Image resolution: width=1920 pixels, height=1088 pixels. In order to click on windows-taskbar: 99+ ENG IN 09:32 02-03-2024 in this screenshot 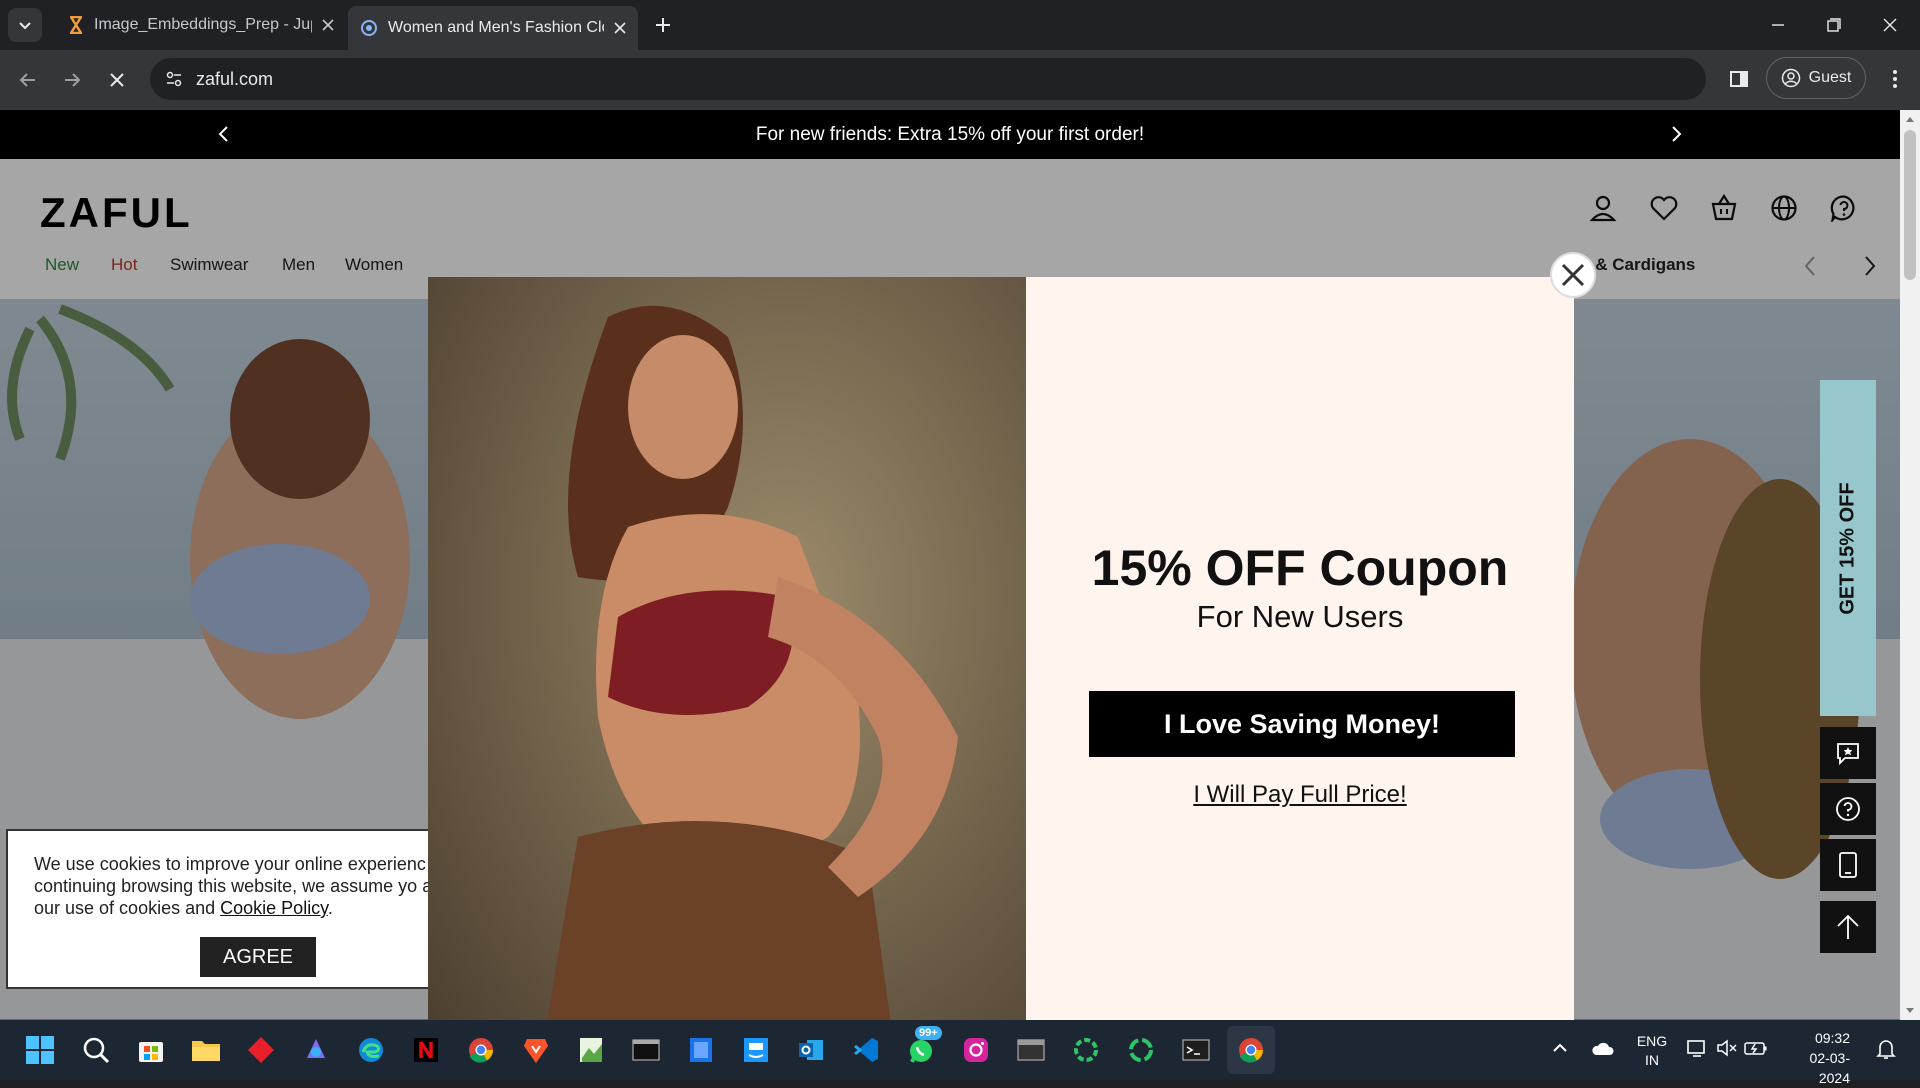, I will do `click(960, 1053)`.